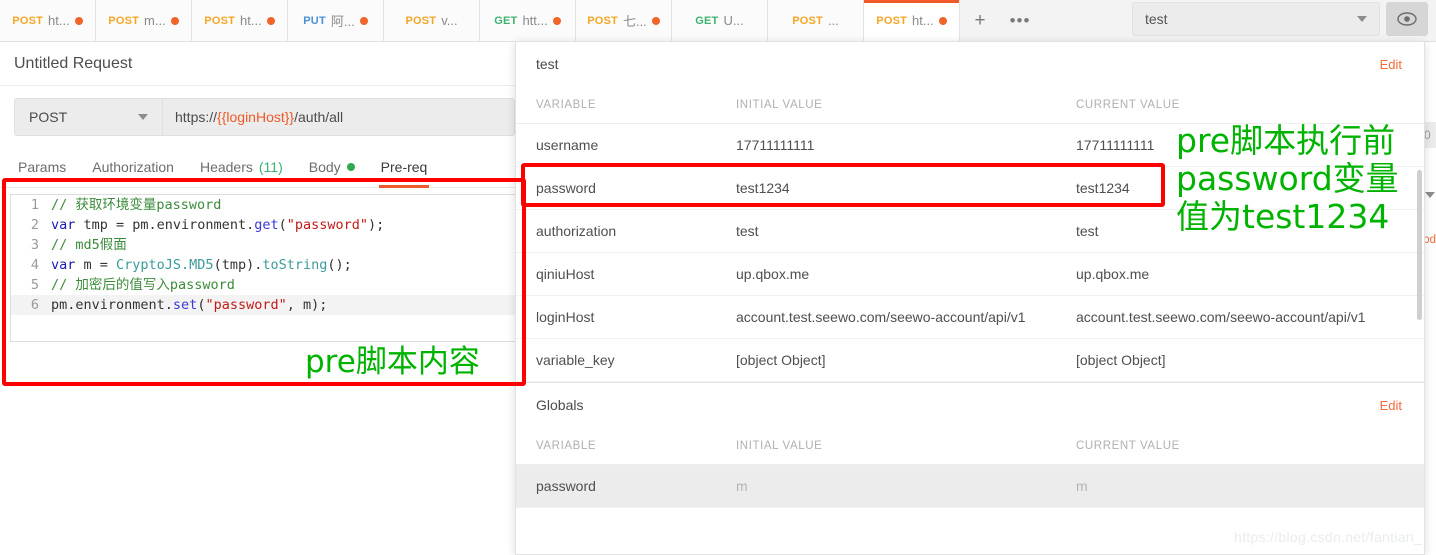 Image resolution: width=1436 pixels, height=555 pixels. Describe the element at coordinates (980, 20) in the screenshot. I see `new-tab-button: +` at that location.